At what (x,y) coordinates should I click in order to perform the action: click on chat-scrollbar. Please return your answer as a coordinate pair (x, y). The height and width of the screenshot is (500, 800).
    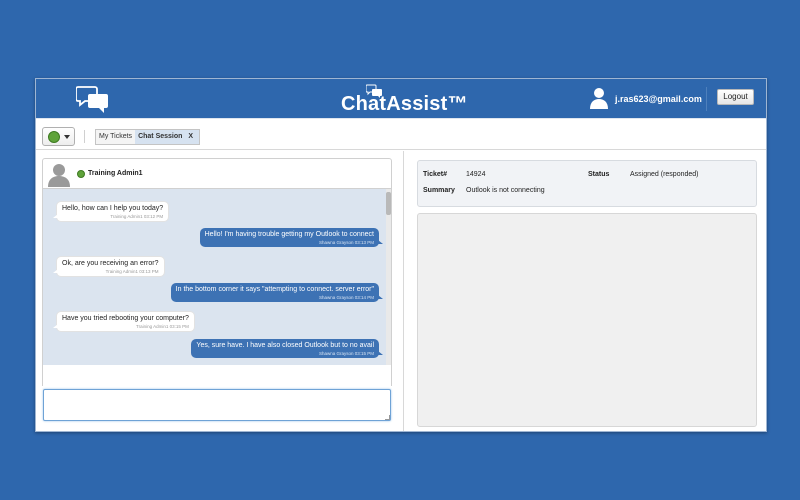
    Looking at the image, I should click on (388, 277).